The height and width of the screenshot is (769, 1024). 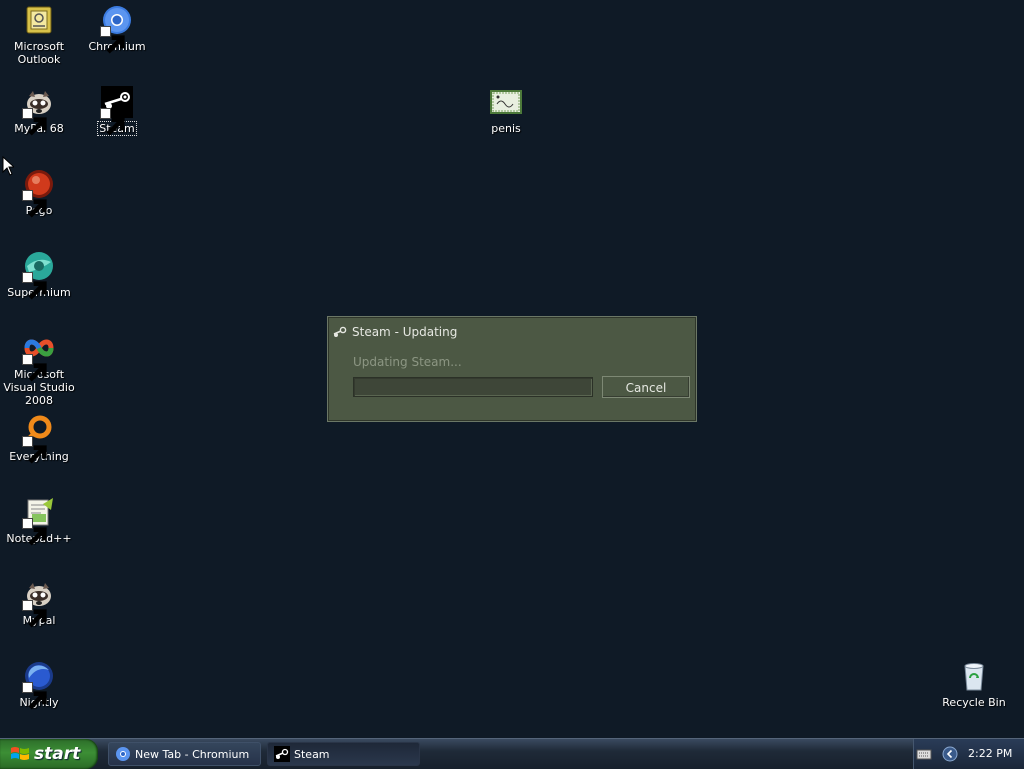 What do you see at coordinates (646, 387) in the screenshot?
I see `cancel-button: Cancel` at bounding box center [646, 387].